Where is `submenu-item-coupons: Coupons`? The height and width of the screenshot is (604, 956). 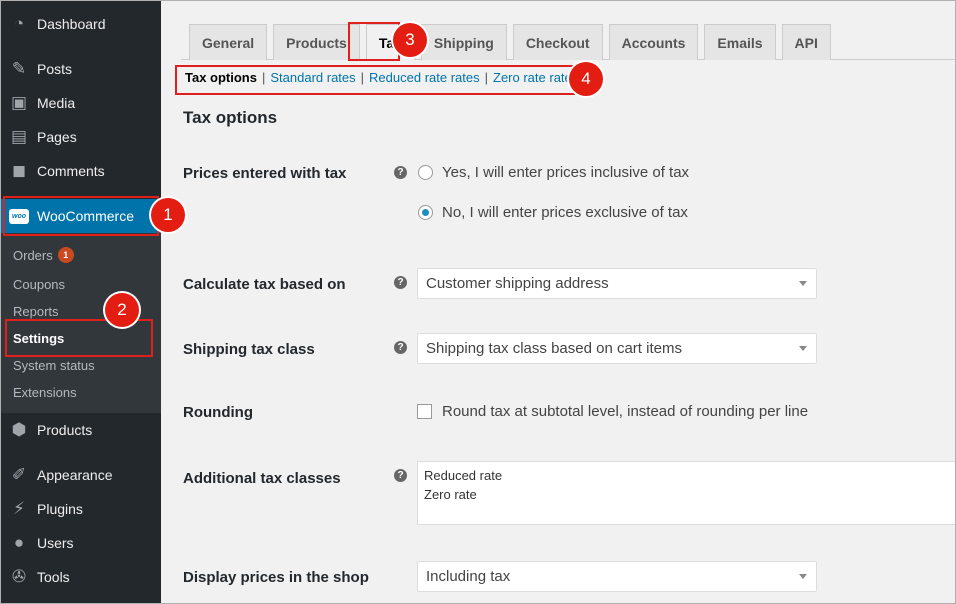
submenu-item-coupons: Coupons is located at coordinates (39, 284).